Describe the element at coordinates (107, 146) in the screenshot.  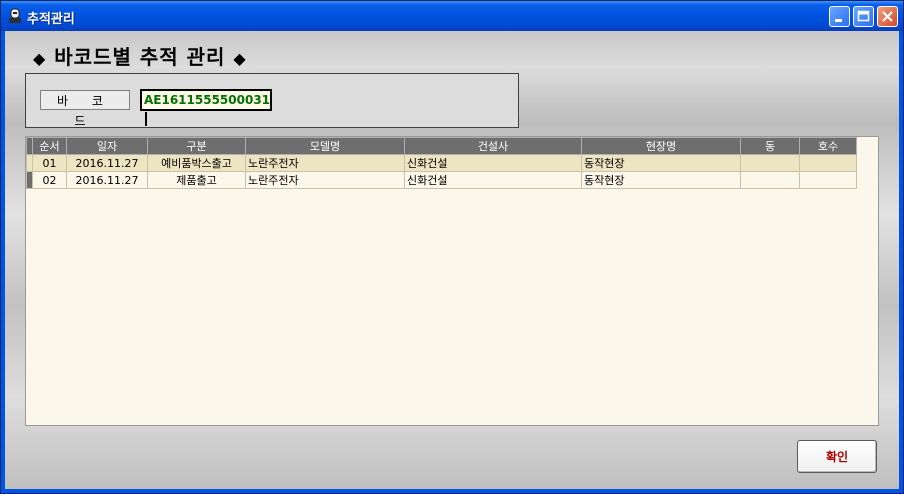
I see `column-header: 일자` at that location.